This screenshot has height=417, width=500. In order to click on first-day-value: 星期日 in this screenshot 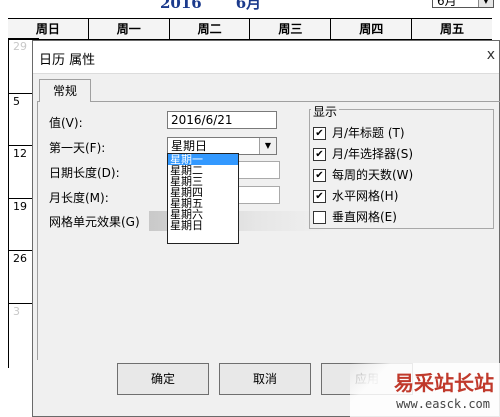, I will do `click(189, 146)`.